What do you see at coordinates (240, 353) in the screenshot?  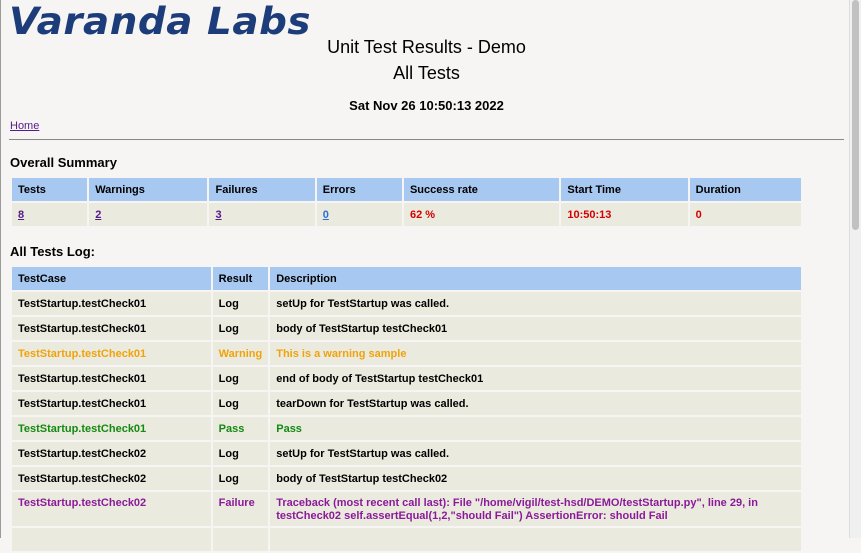 I see `result-cell: Warning` at bounding box center [240, 353].